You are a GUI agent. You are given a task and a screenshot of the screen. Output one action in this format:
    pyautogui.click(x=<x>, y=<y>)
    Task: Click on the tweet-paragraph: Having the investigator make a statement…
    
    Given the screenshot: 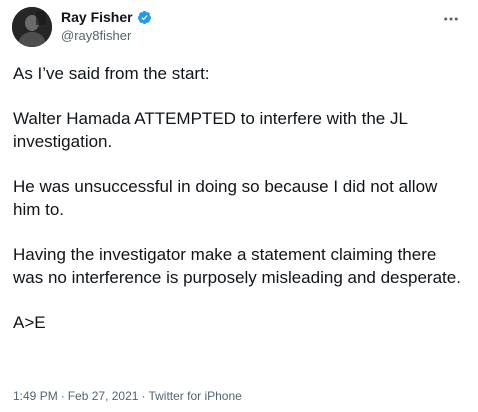 What is the action you would take?
    pyautogui.click(x=237, y=266)
    